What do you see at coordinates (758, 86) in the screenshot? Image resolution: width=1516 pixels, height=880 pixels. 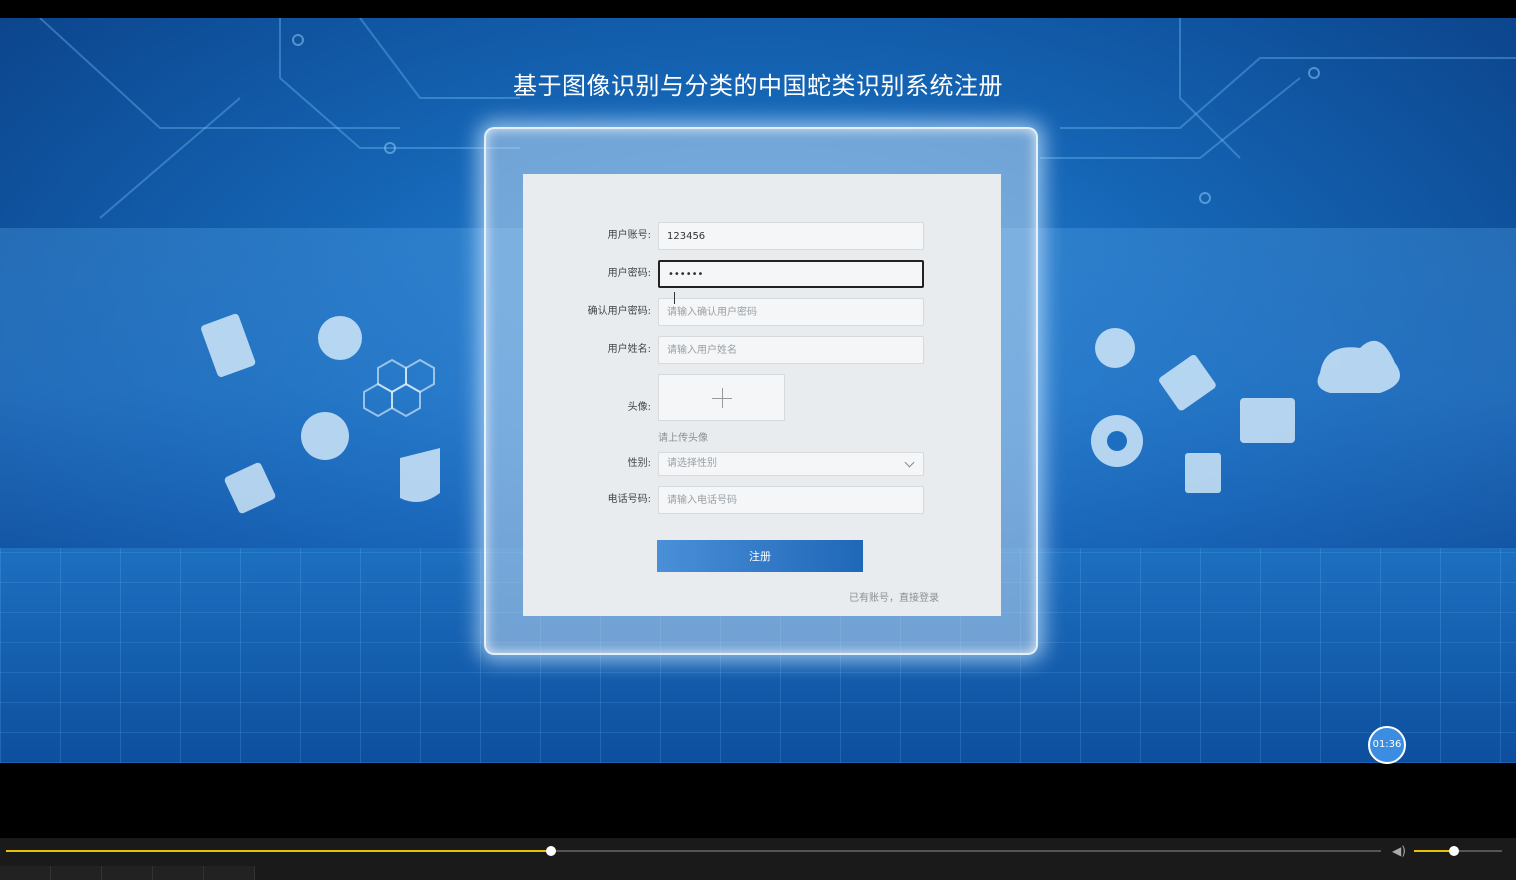 I see `page-title: 基于图像识别与分类的中国蛇类识别系统注册` at bounding box center [758, 86].